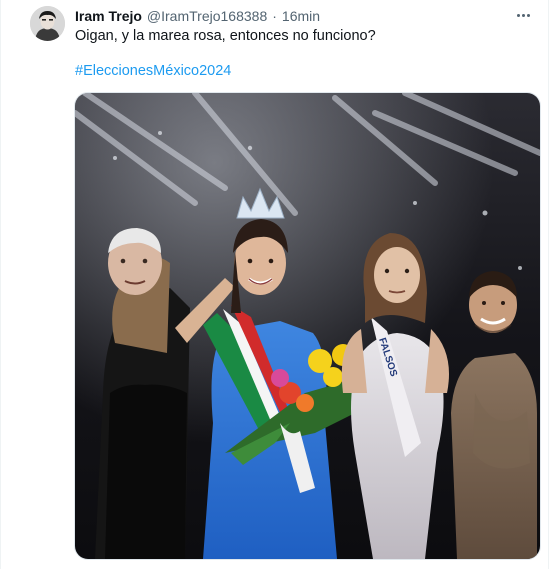 The width and height of the screenshot is (549, 569). I want to click on avatar, so click(47, 23).